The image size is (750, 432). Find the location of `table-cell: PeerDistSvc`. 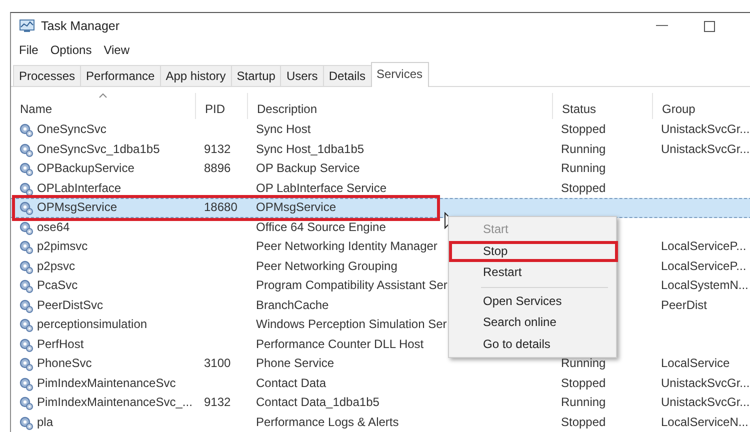

table-cell: PeerDistSvc is located at coordinates (70, 305).